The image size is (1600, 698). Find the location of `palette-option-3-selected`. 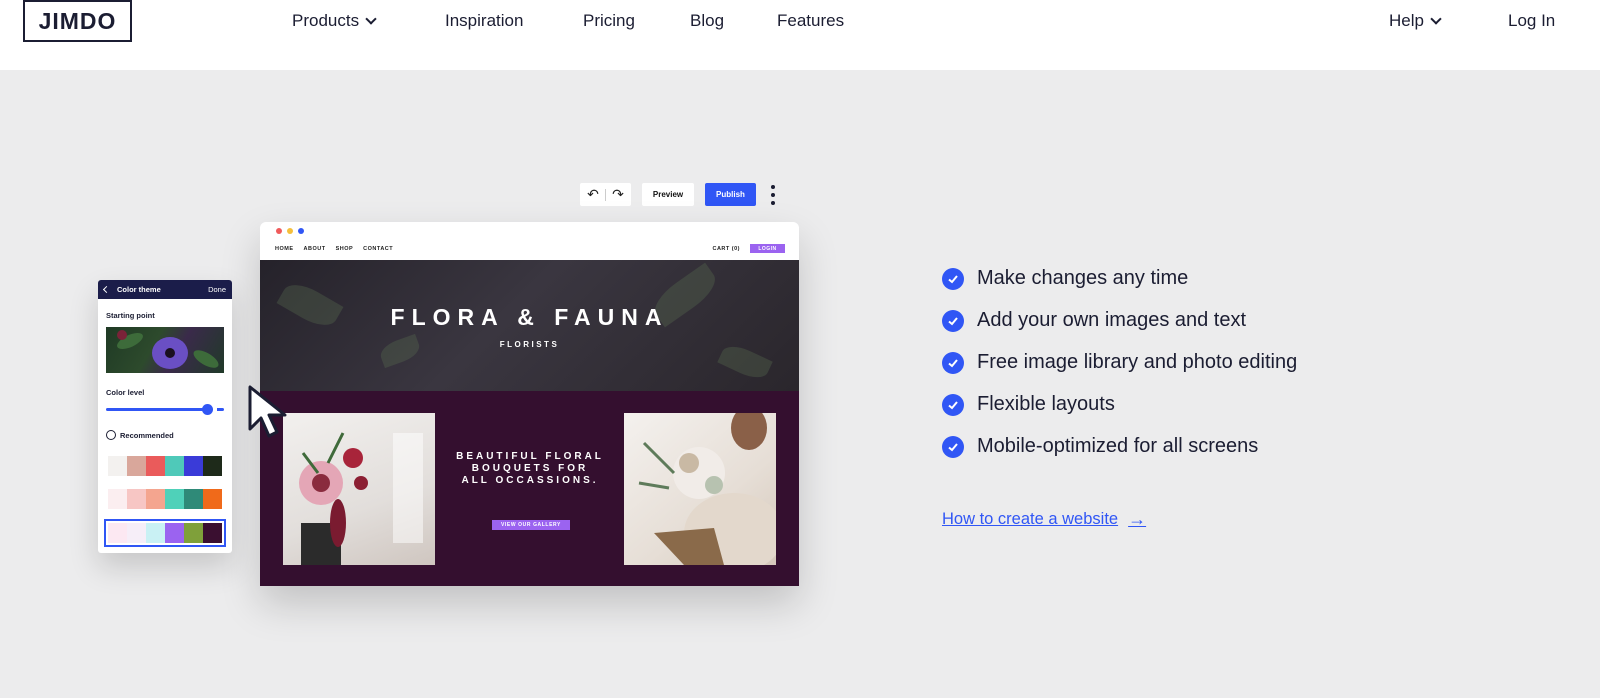

palette-option-3-selected is located at coordinates (165, 533).